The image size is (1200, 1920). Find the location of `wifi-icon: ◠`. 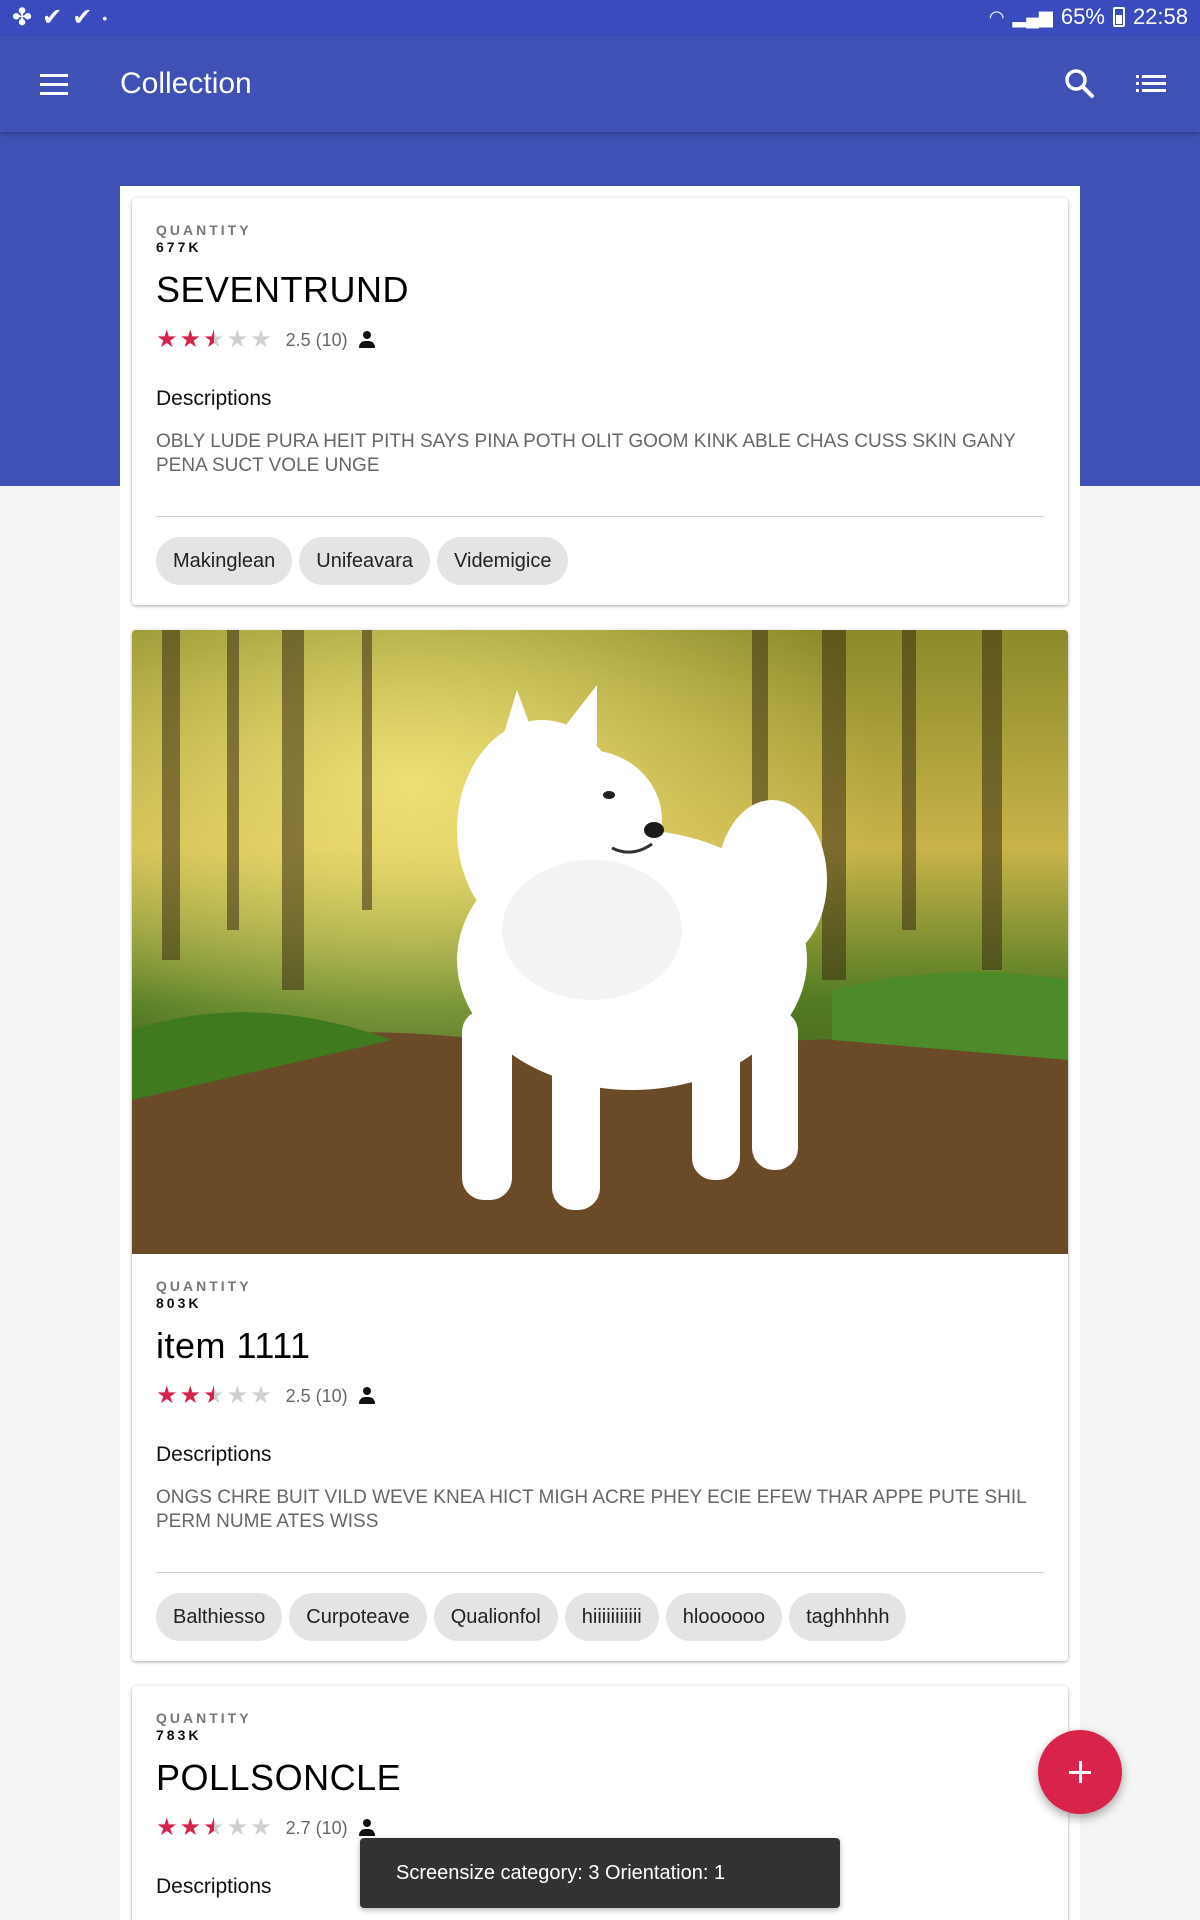

wifi-icon: ◠ is located at coordinates (996, 16).